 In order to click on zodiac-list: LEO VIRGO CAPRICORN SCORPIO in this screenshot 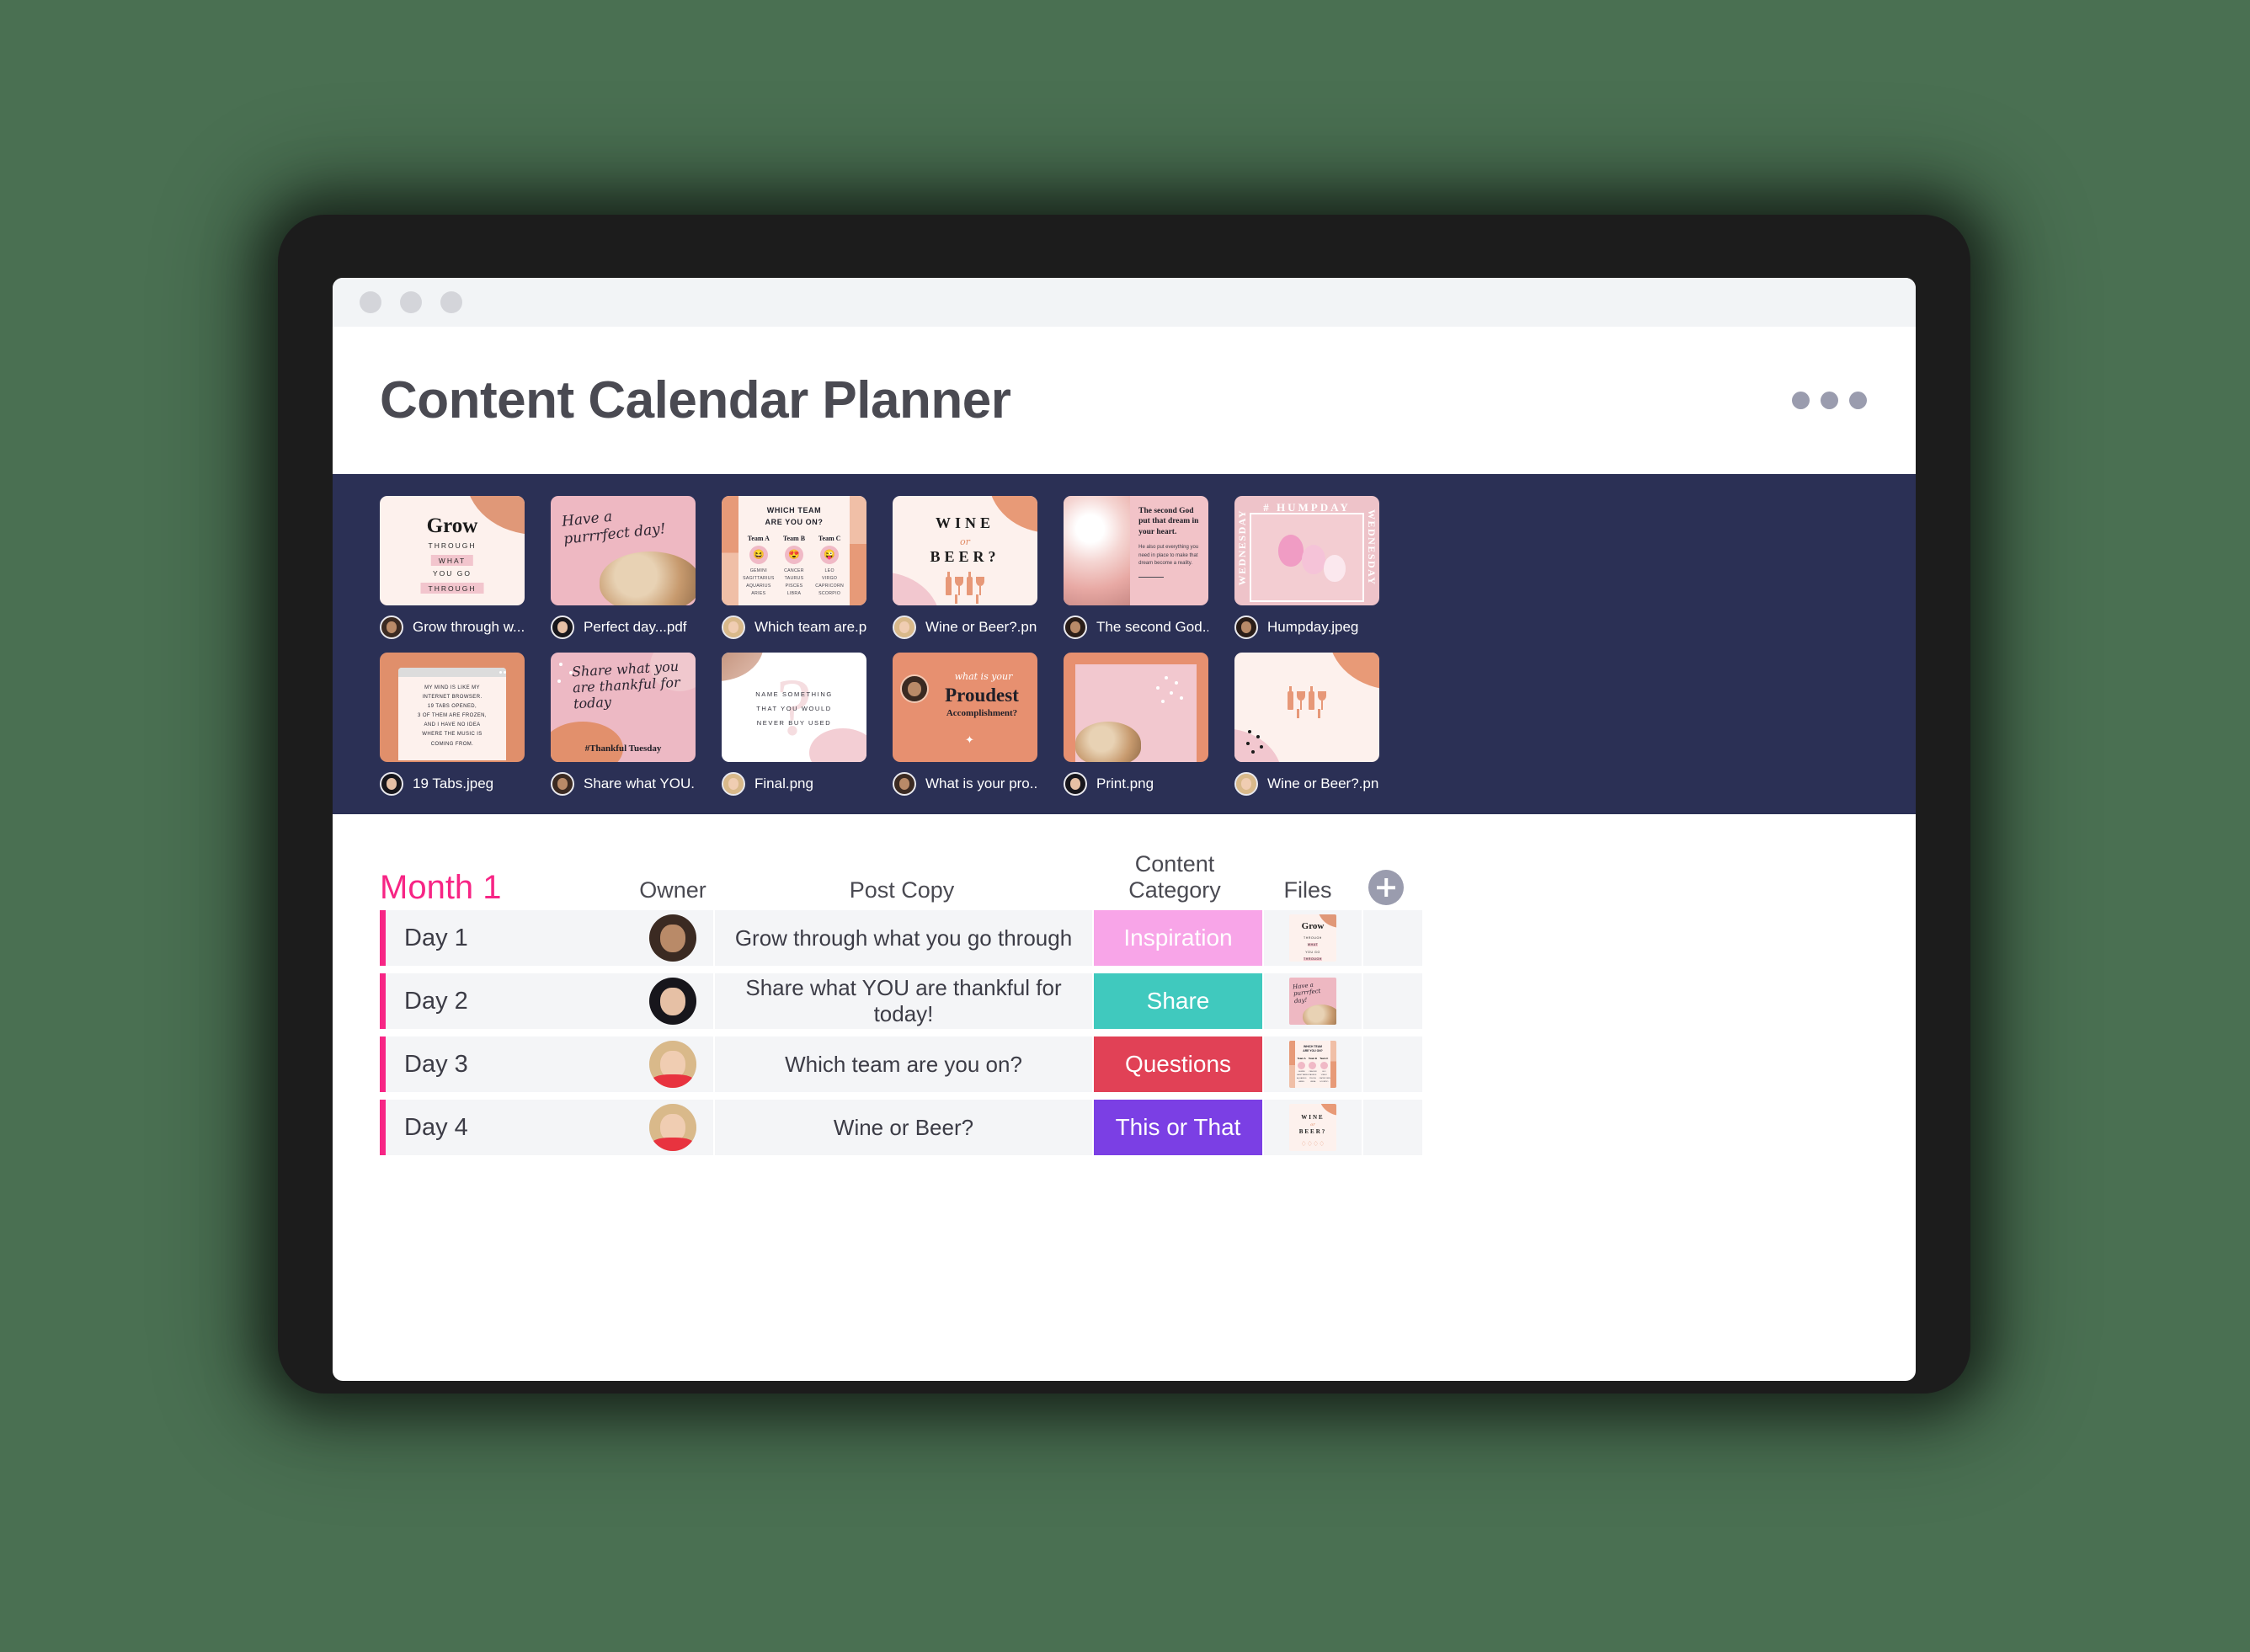, I will do `click(830, 582)`.